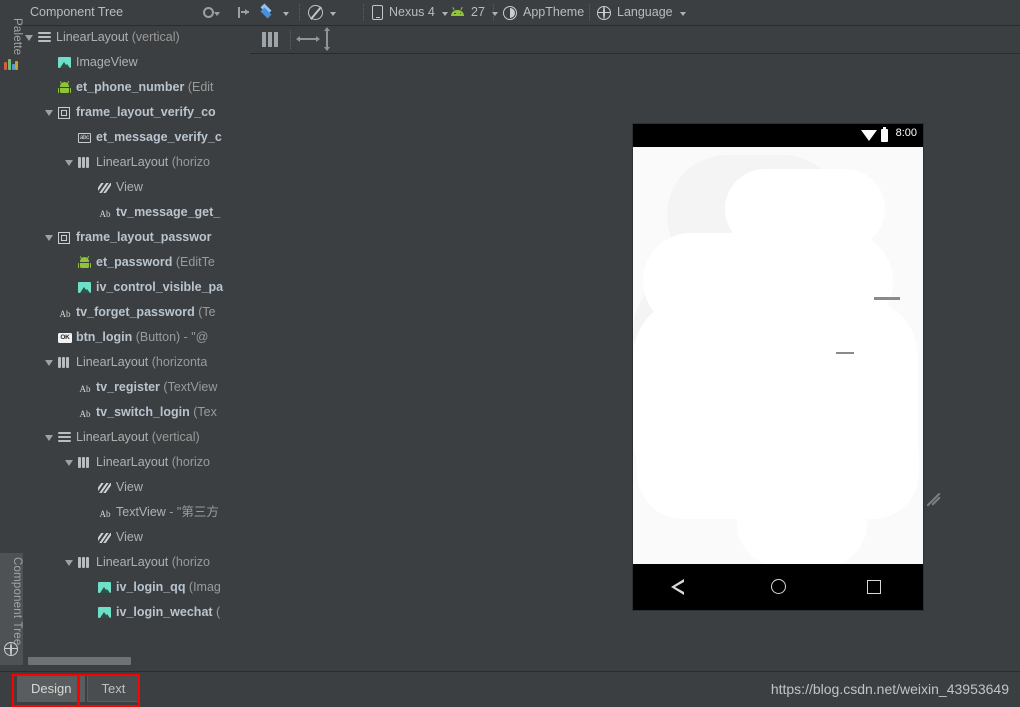 The width and height of the screenshot is (1020, 707). What do you see at coordinates (510, 12) in the screenshot?
I see `theme-icon` at bounding box center [510, 12].